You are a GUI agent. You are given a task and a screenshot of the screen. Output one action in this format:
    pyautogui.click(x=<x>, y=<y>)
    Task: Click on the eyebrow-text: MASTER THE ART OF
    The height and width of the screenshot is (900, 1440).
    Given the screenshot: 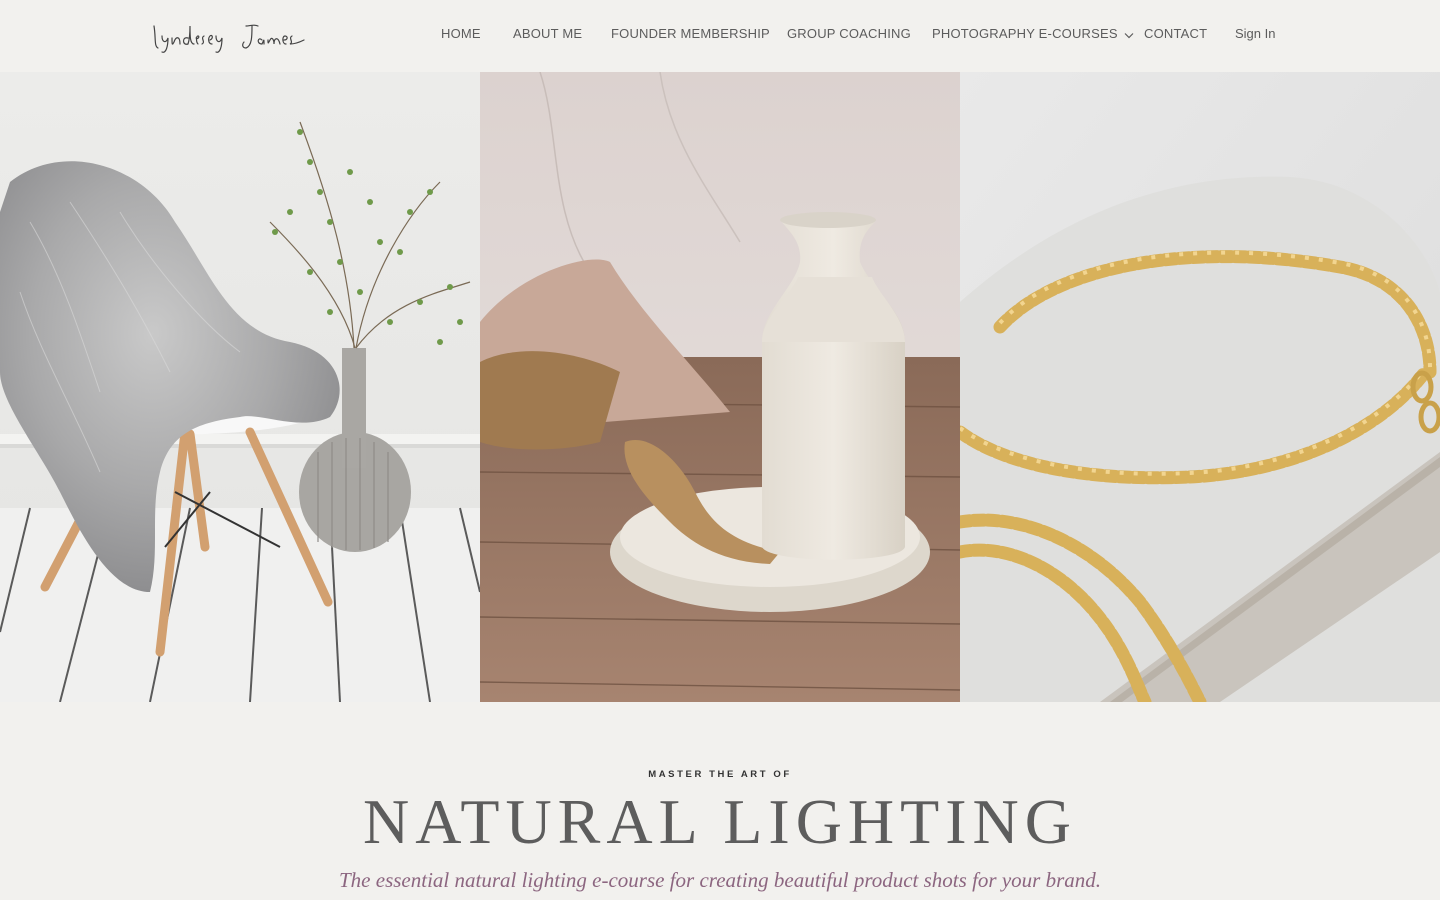 What is the action you would take?
    pyautogui.click(x=720, y=774)
    